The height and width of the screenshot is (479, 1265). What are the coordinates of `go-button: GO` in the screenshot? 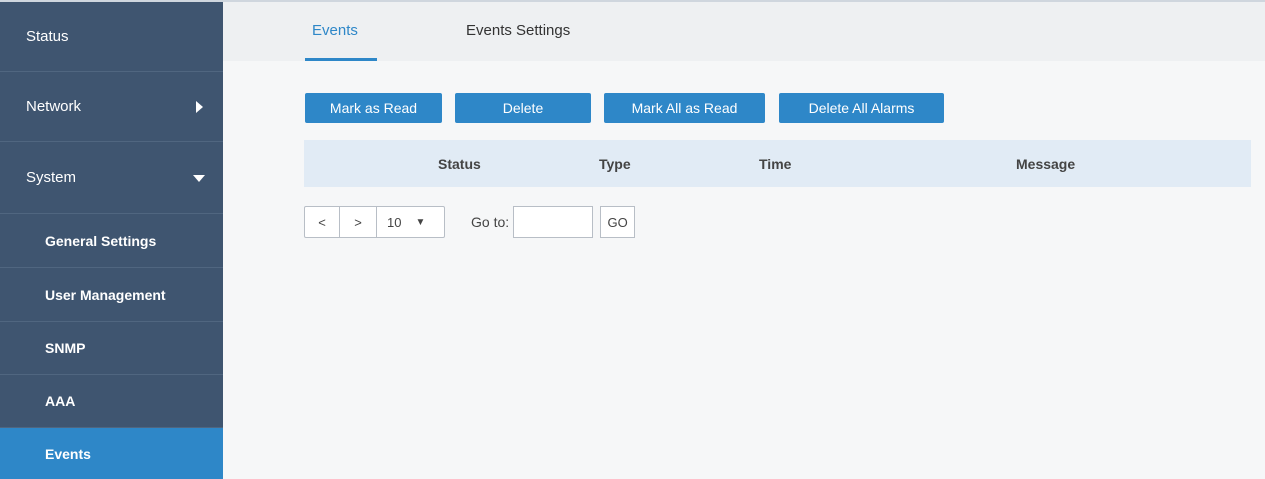 It's located at (618, 222).